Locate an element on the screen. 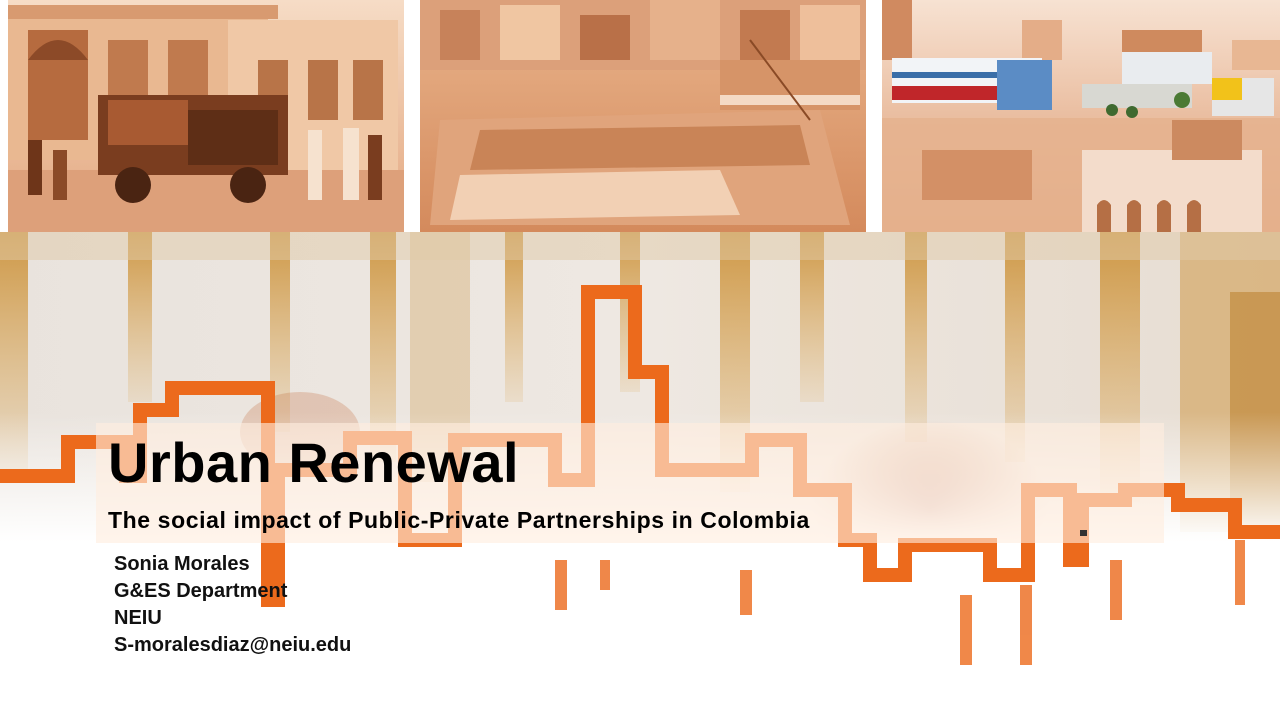 Image resolution: width=1280 pixels, height=720 pixels. slide-title: Urban Renewal is located at coordinates (314, 462).